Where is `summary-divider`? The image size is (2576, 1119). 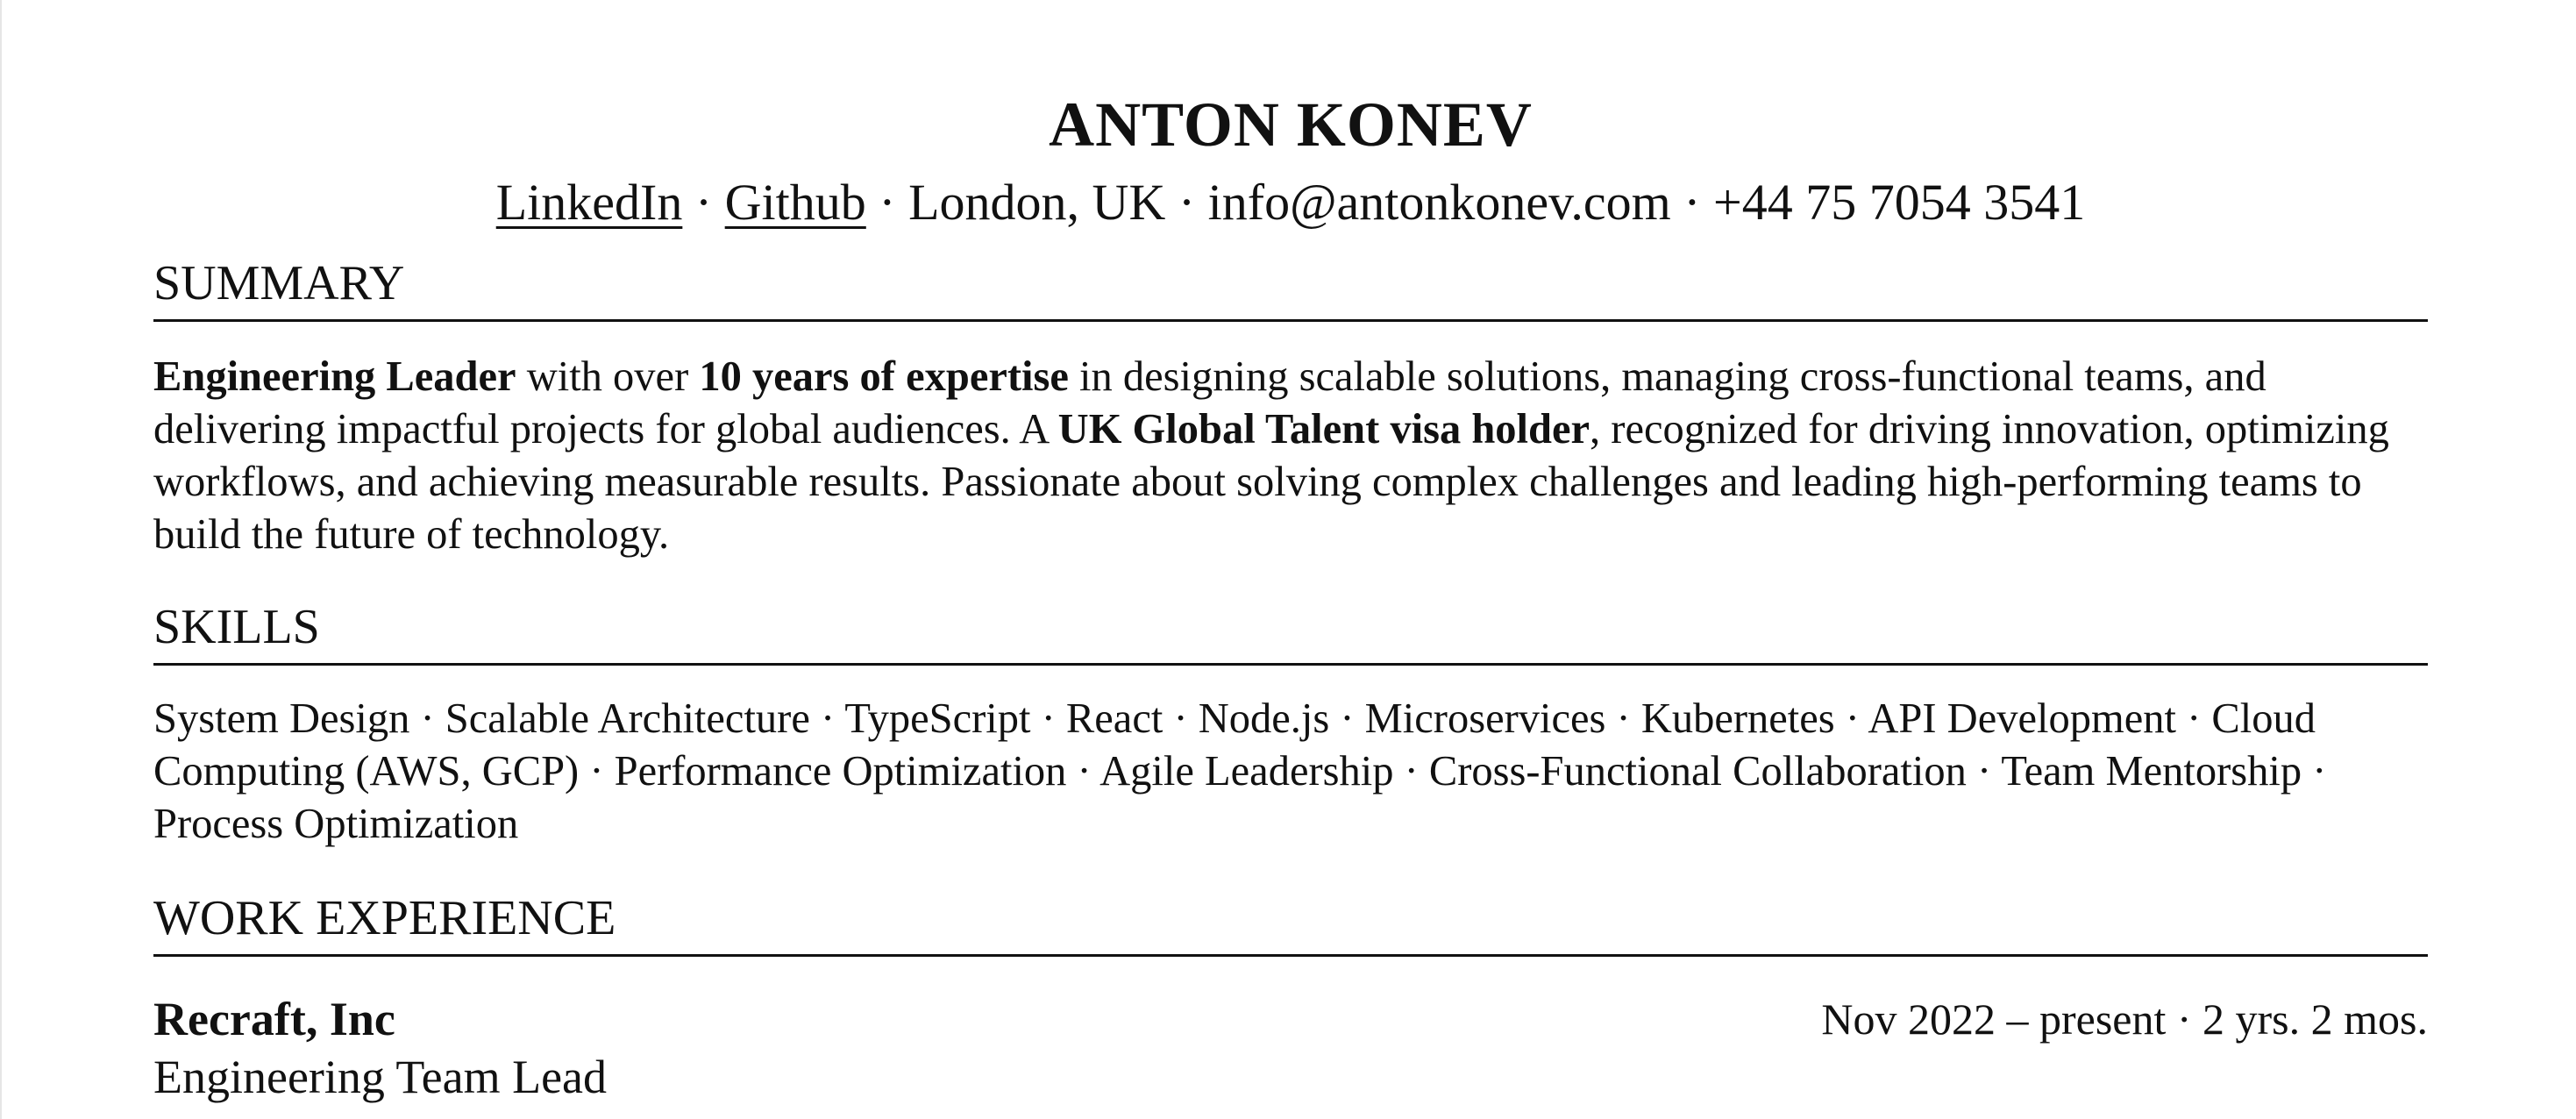
summary-divider is located at coordinates (1290, 320).